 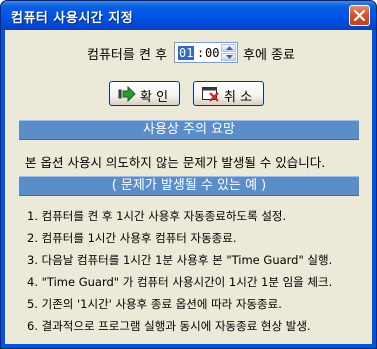 I want to click on spin-down-icon, so click(x=229, y=57).